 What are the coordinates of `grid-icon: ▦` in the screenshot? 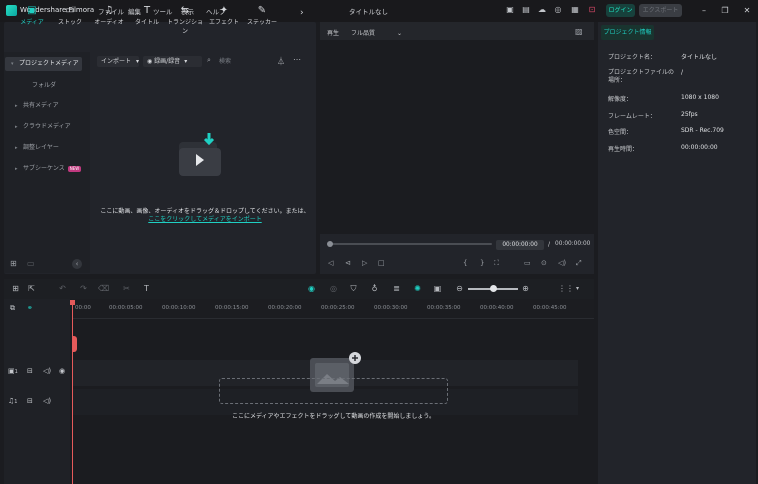 It's located at (575, 10).